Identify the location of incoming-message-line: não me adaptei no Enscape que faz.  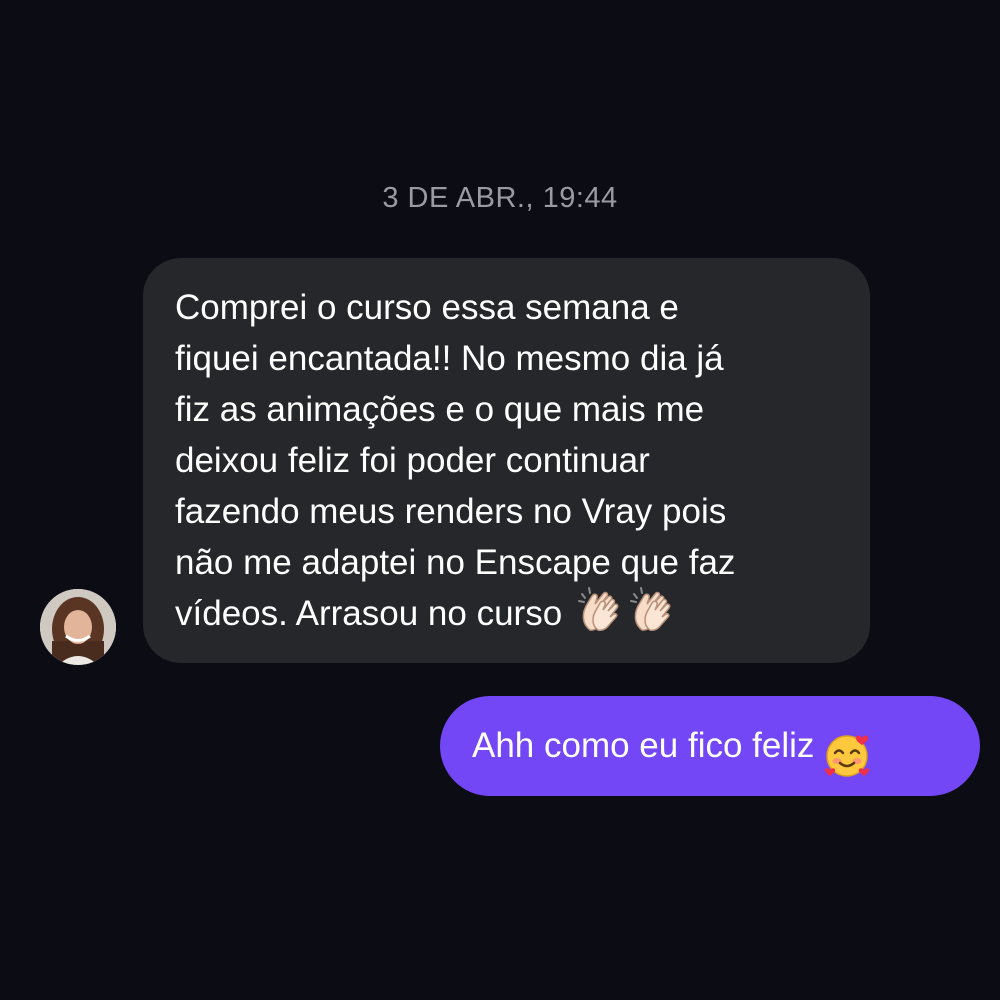
(455, 562).